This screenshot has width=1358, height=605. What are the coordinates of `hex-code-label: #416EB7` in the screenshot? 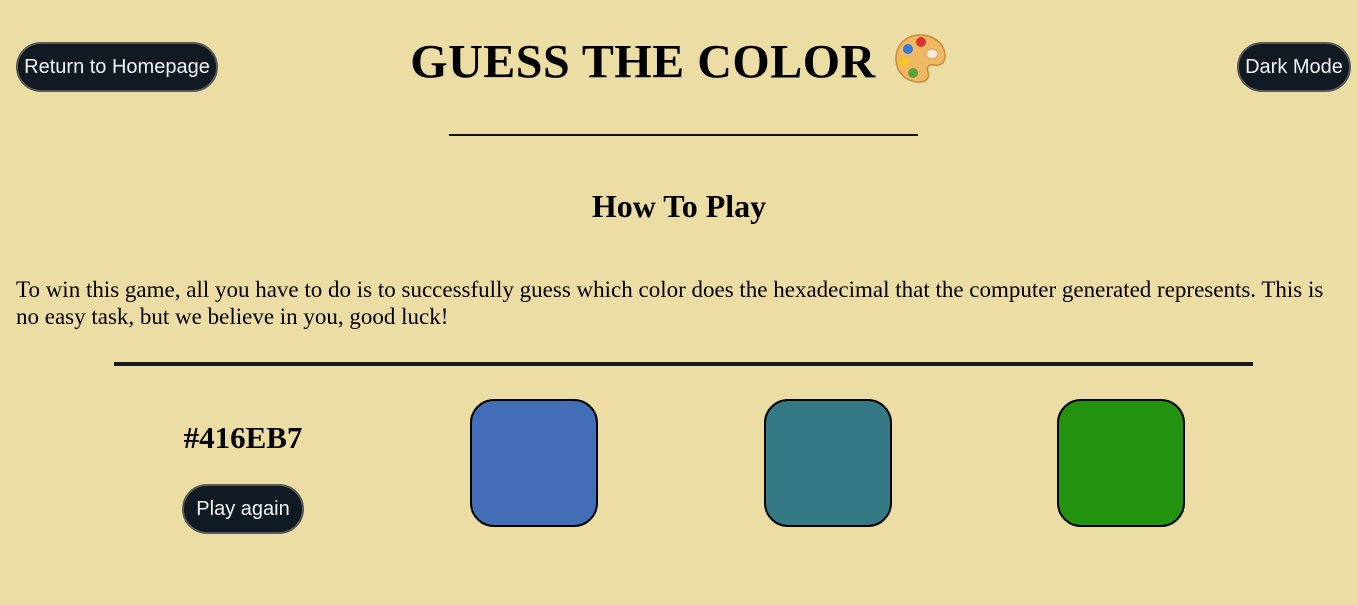 It's located at (243, 437).